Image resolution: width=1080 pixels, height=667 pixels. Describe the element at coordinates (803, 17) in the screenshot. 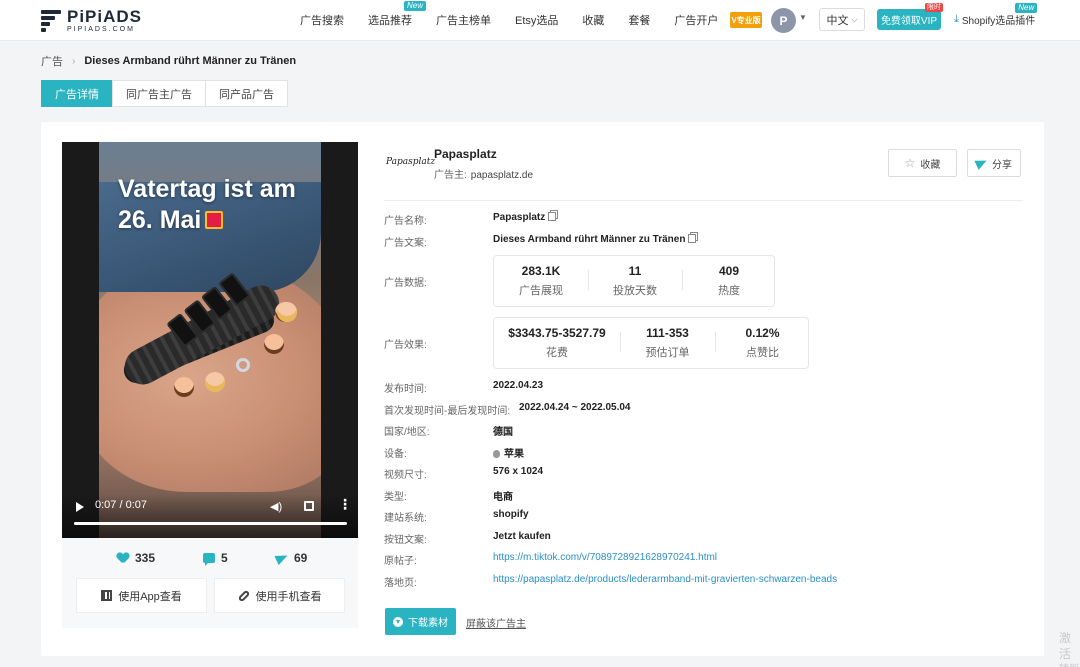

I see `chevron-down-icon: ▼` at that location.